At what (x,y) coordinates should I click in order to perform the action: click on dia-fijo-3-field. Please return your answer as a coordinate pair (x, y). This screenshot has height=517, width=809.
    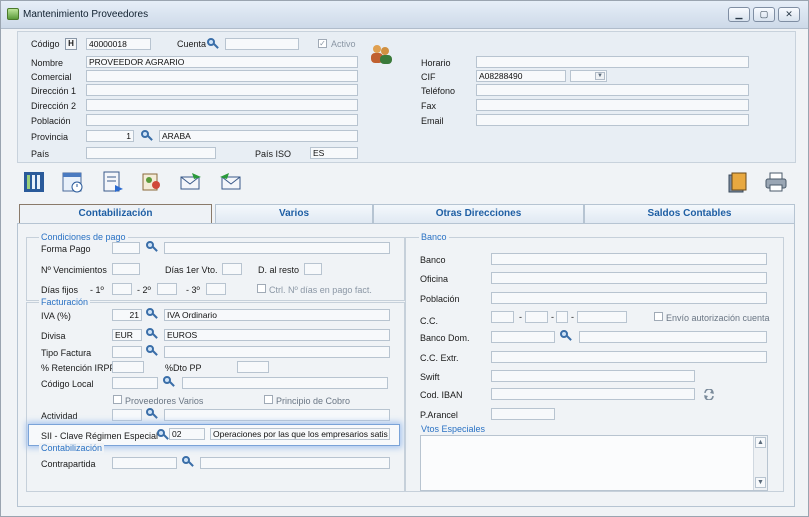
    Looking at the image, I should click on (216, 289).